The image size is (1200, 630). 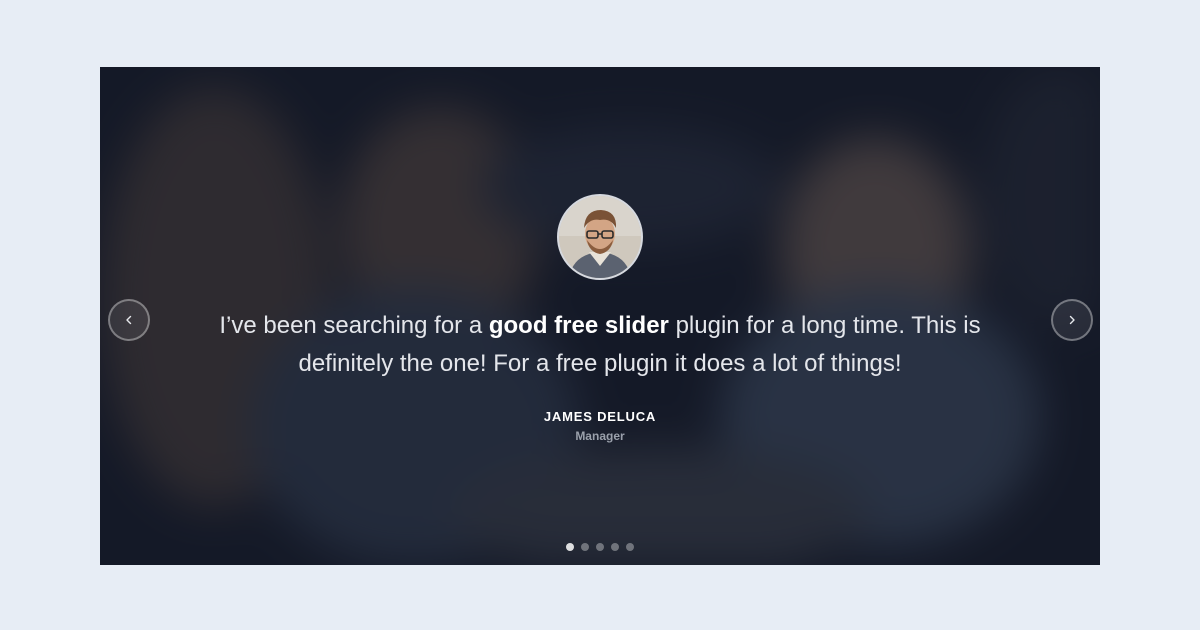 I want to click on author-photo, so click(x=600, y=237).